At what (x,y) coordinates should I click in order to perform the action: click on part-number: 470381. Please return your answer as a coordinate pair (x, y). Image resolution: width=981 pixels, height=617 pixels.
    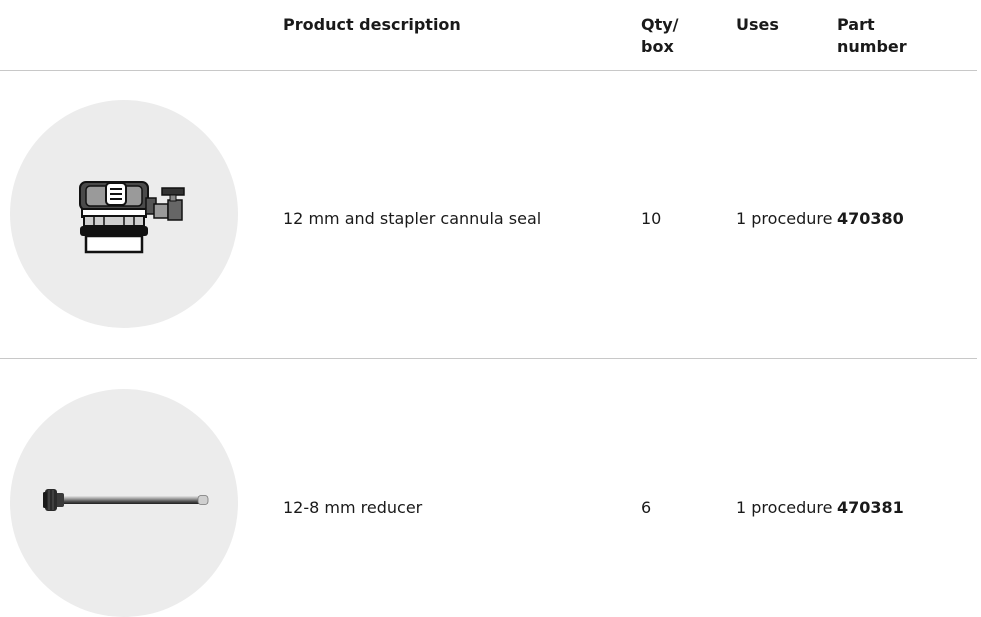
    Looking at the image, I should click on (870, 507).